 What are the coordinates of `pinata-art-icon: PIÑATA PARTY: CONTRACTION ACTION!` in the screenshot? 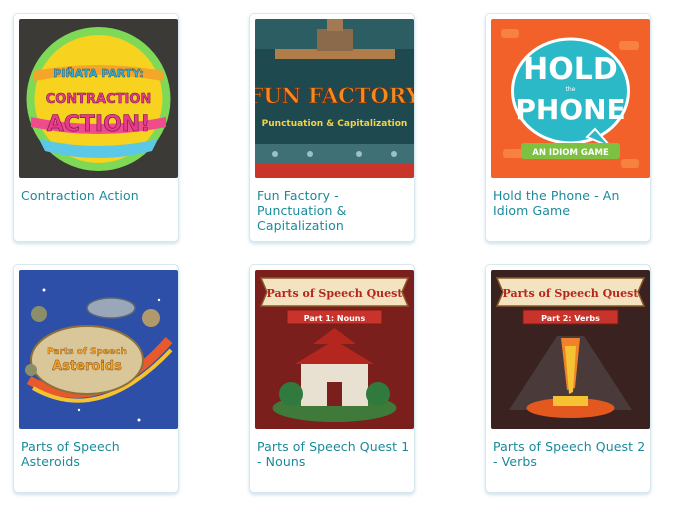 It's located at (98, 98).